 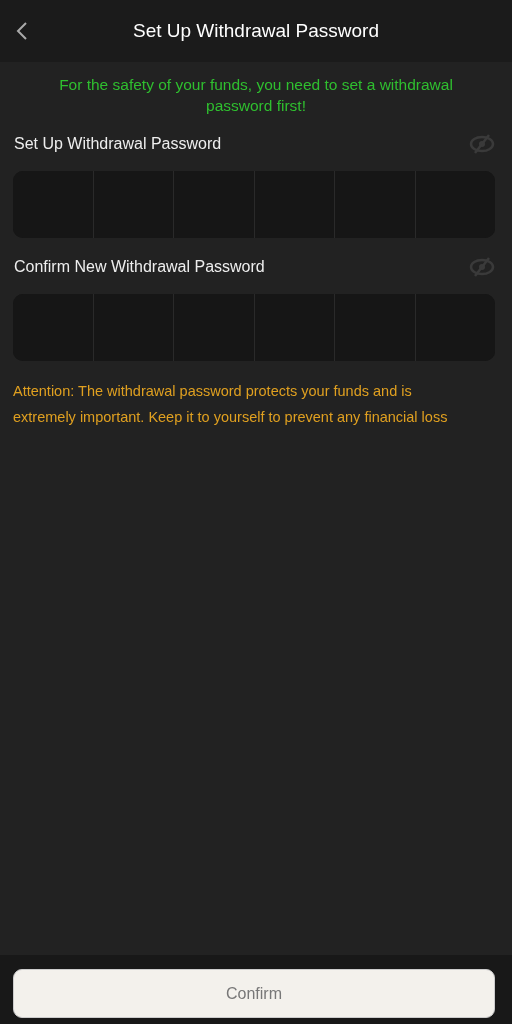 I want to click on field-label: Set Up Withdrawal Password, so click(x=118, y=143).